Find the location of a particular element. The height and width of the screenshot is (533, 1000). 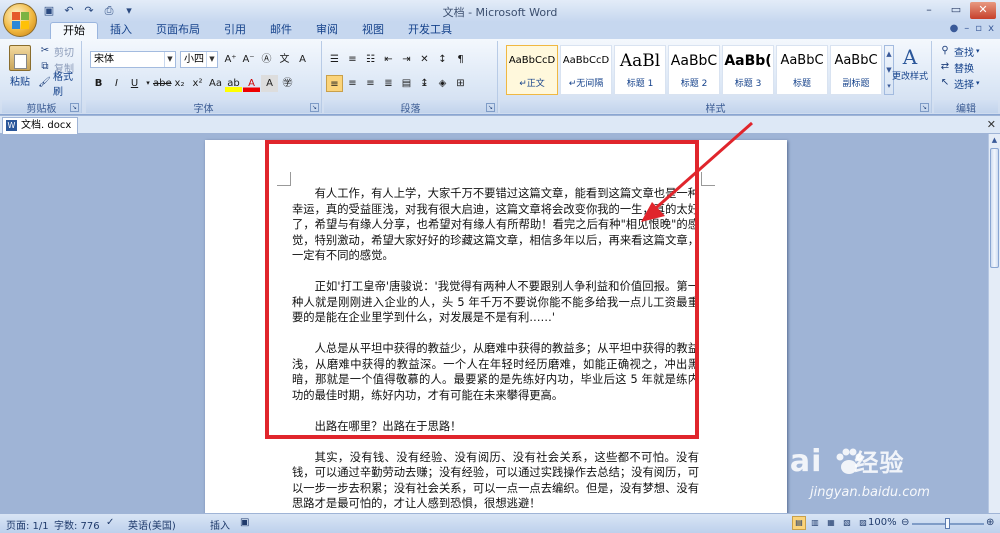

superscript-icon: x² is located at coordinates (197, 83).